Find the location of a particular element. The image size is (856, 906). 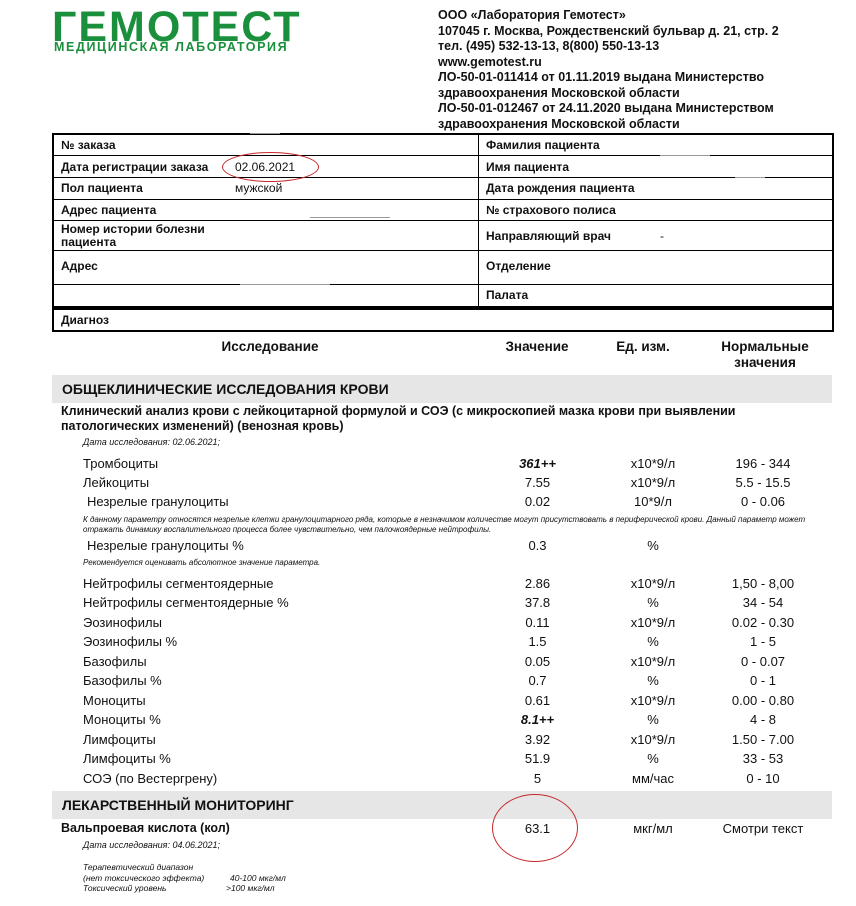

row-name: Базофилы is located at coordinates (115, 661).